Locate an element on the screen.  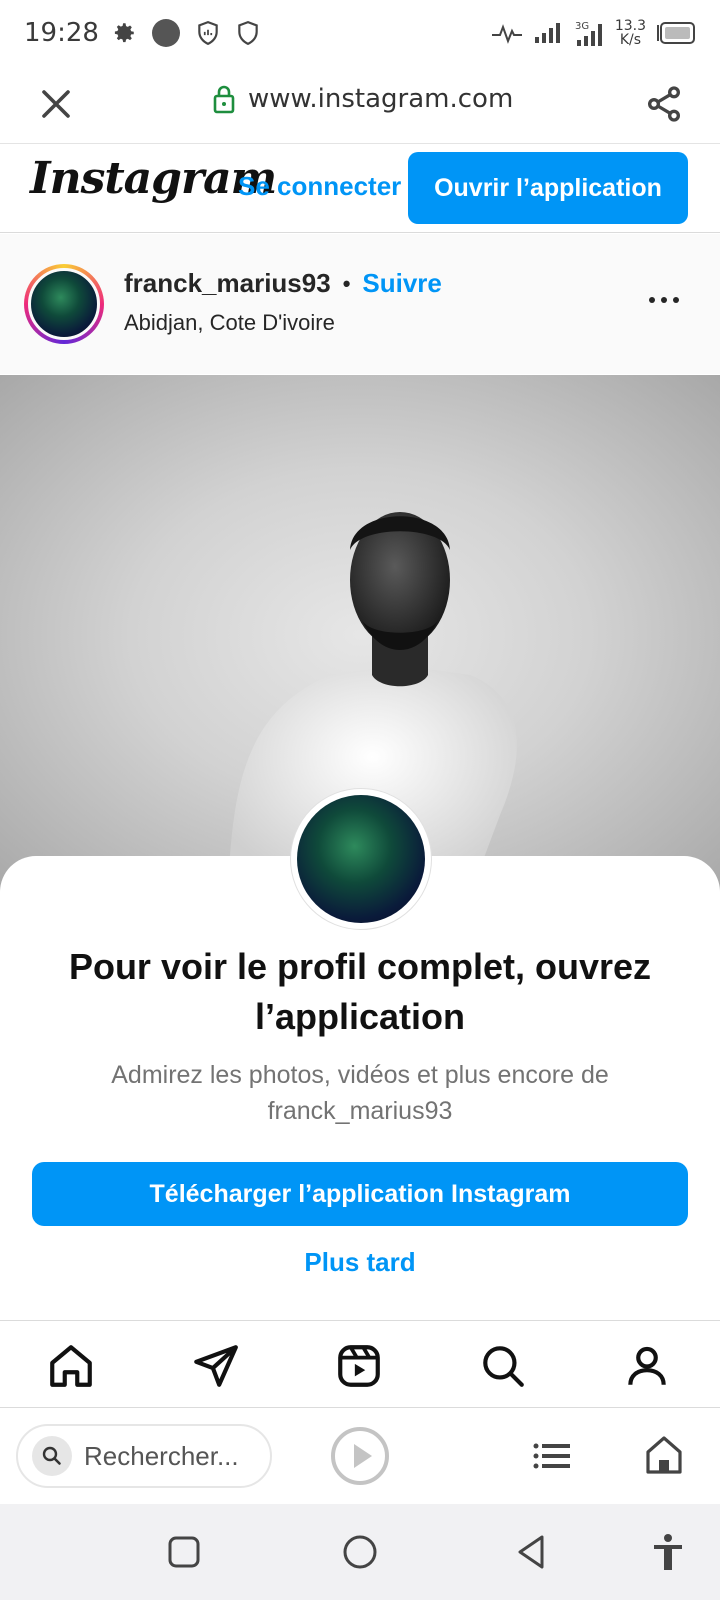
network-speed: 13.3 K/s is located at coordinates (630, 33).